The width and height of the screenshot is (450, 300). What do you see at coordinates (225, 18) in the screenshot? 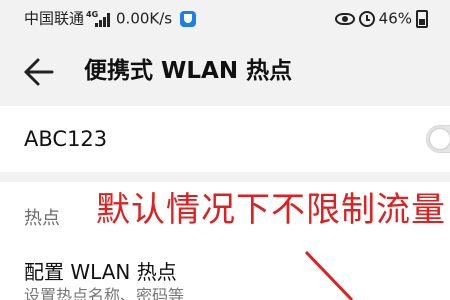
I see `status-bar: 中国联通 4G 0.00K/s 46%` at bounding box center [225, 18].